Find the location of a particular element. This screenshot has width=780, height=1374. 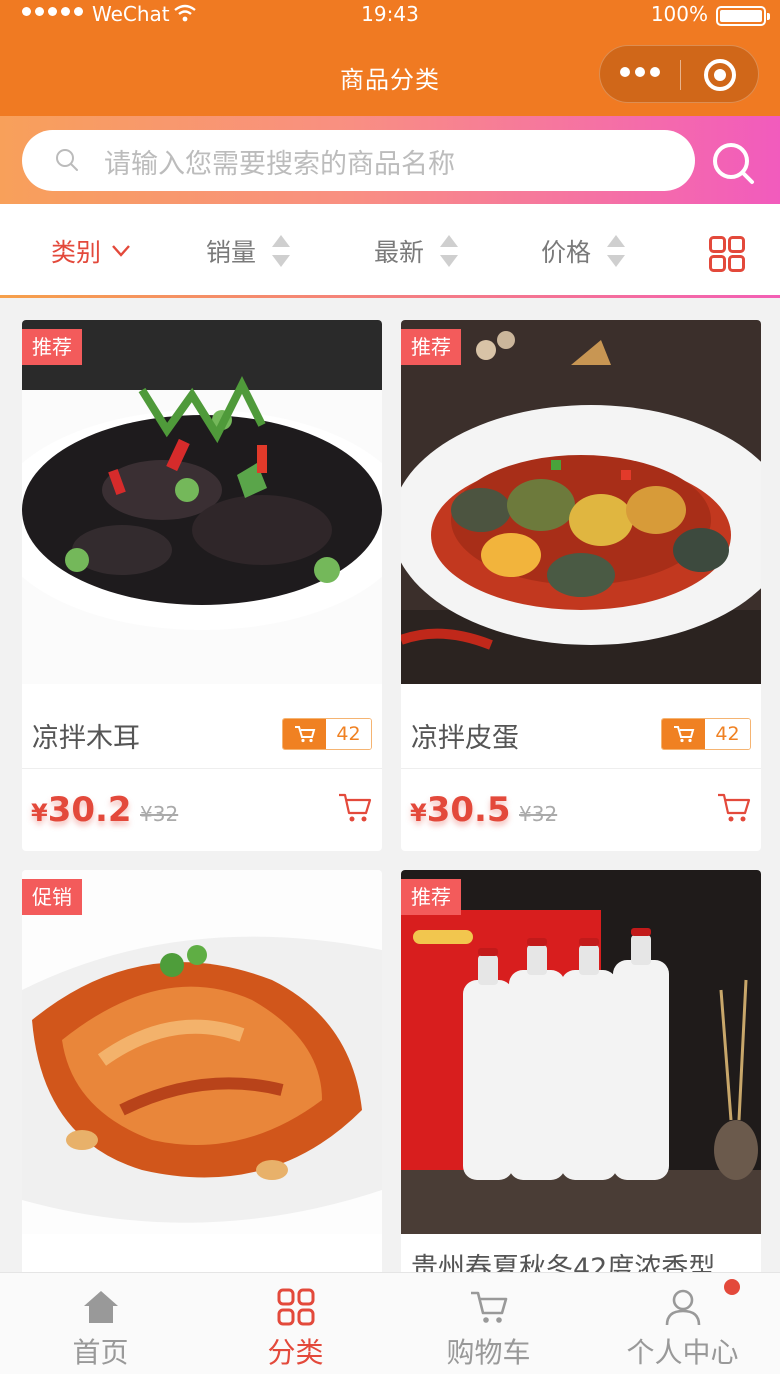

capsule-divider is located at coordinates (680, 75).